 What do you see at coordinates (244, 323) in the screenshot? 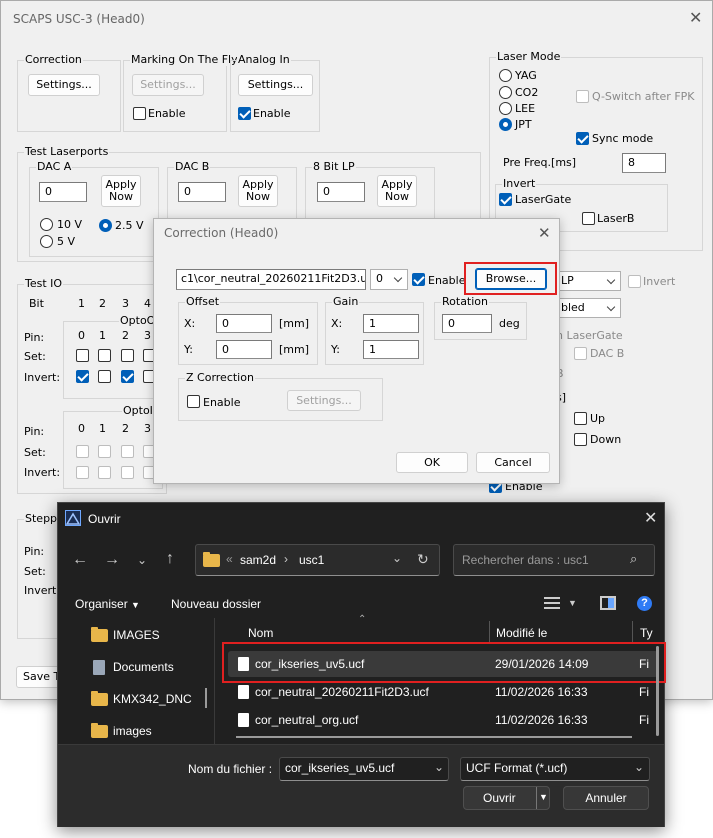
I see `offset-x-input: 0` at bounding box center [244, 323].